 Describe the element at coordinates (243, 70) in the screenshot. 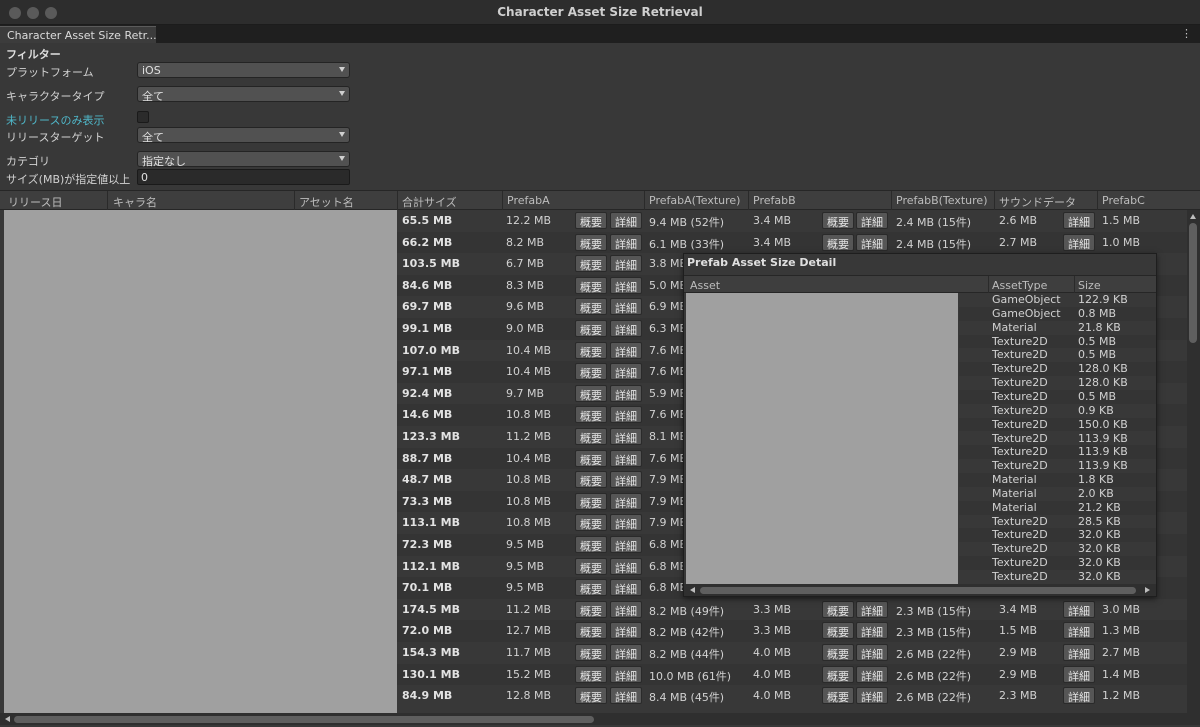

I see `platform-dropdown: iOS` at that location.